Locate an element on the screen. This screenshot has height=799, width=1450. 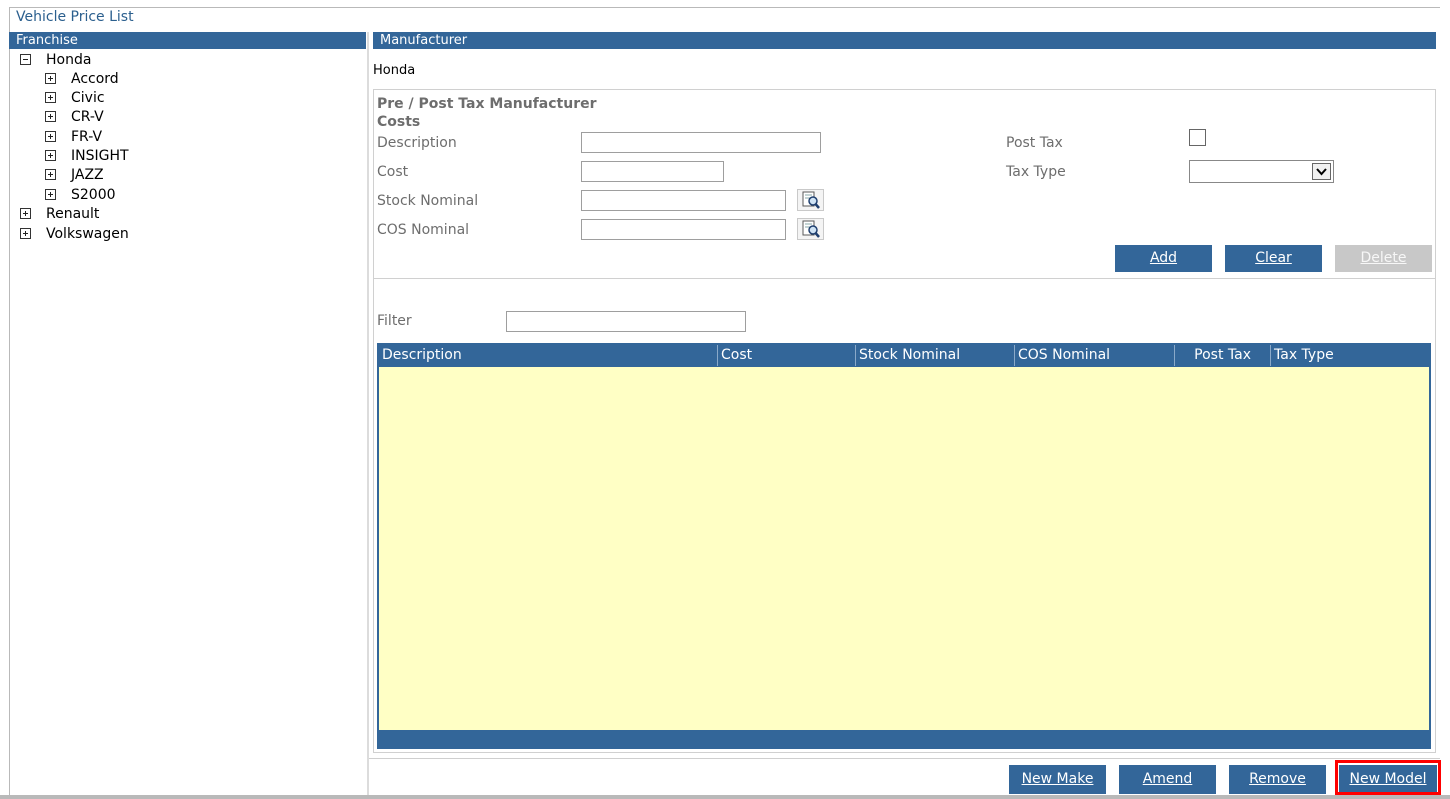
footer-divider is located at coordinates (904, 758).